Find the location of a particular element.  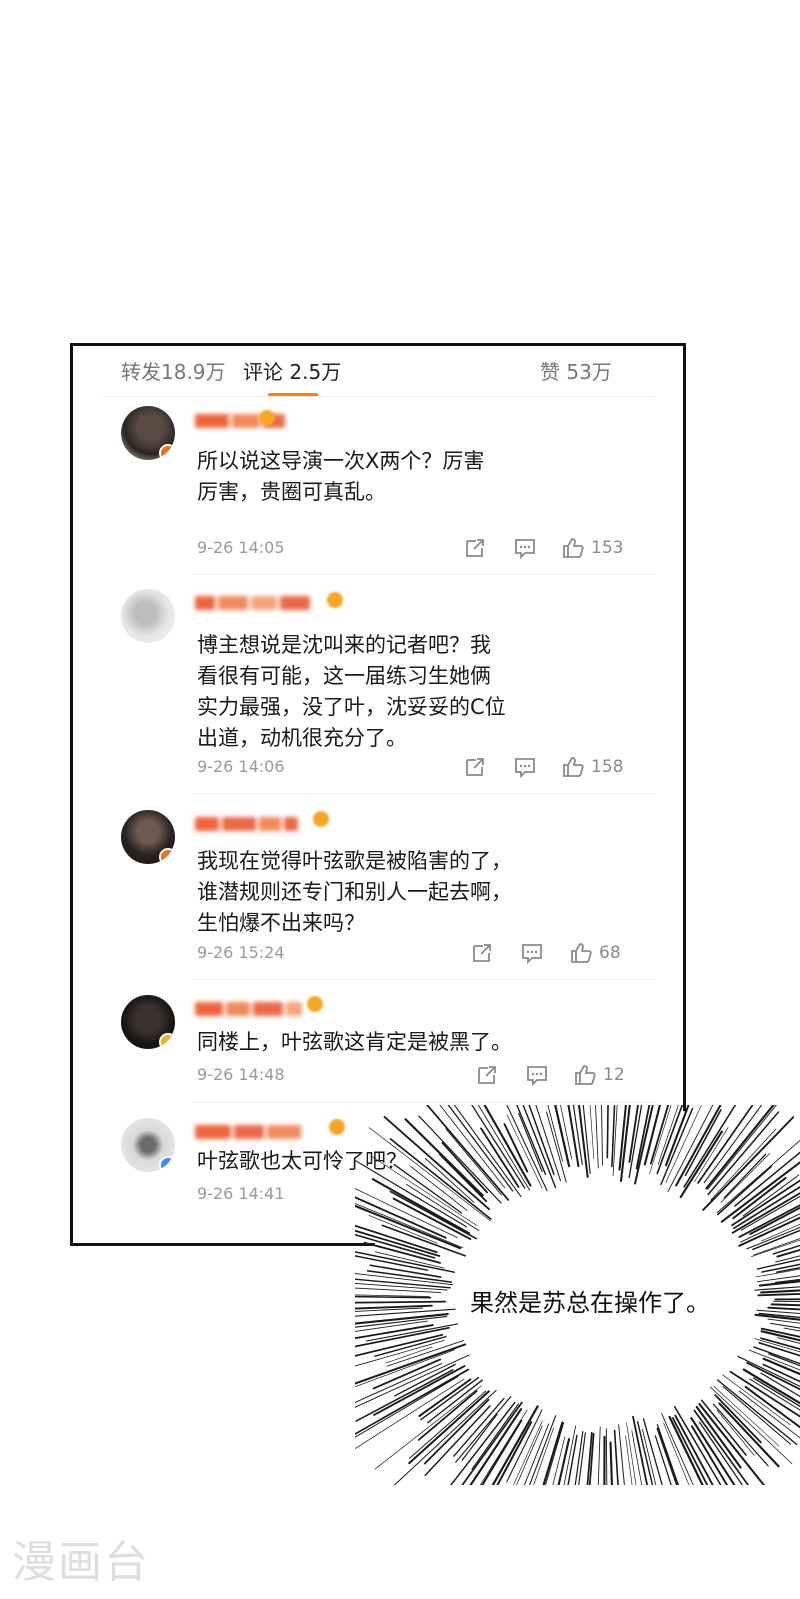

watermark: 漫画台 is located at coordinates (81, 1562).